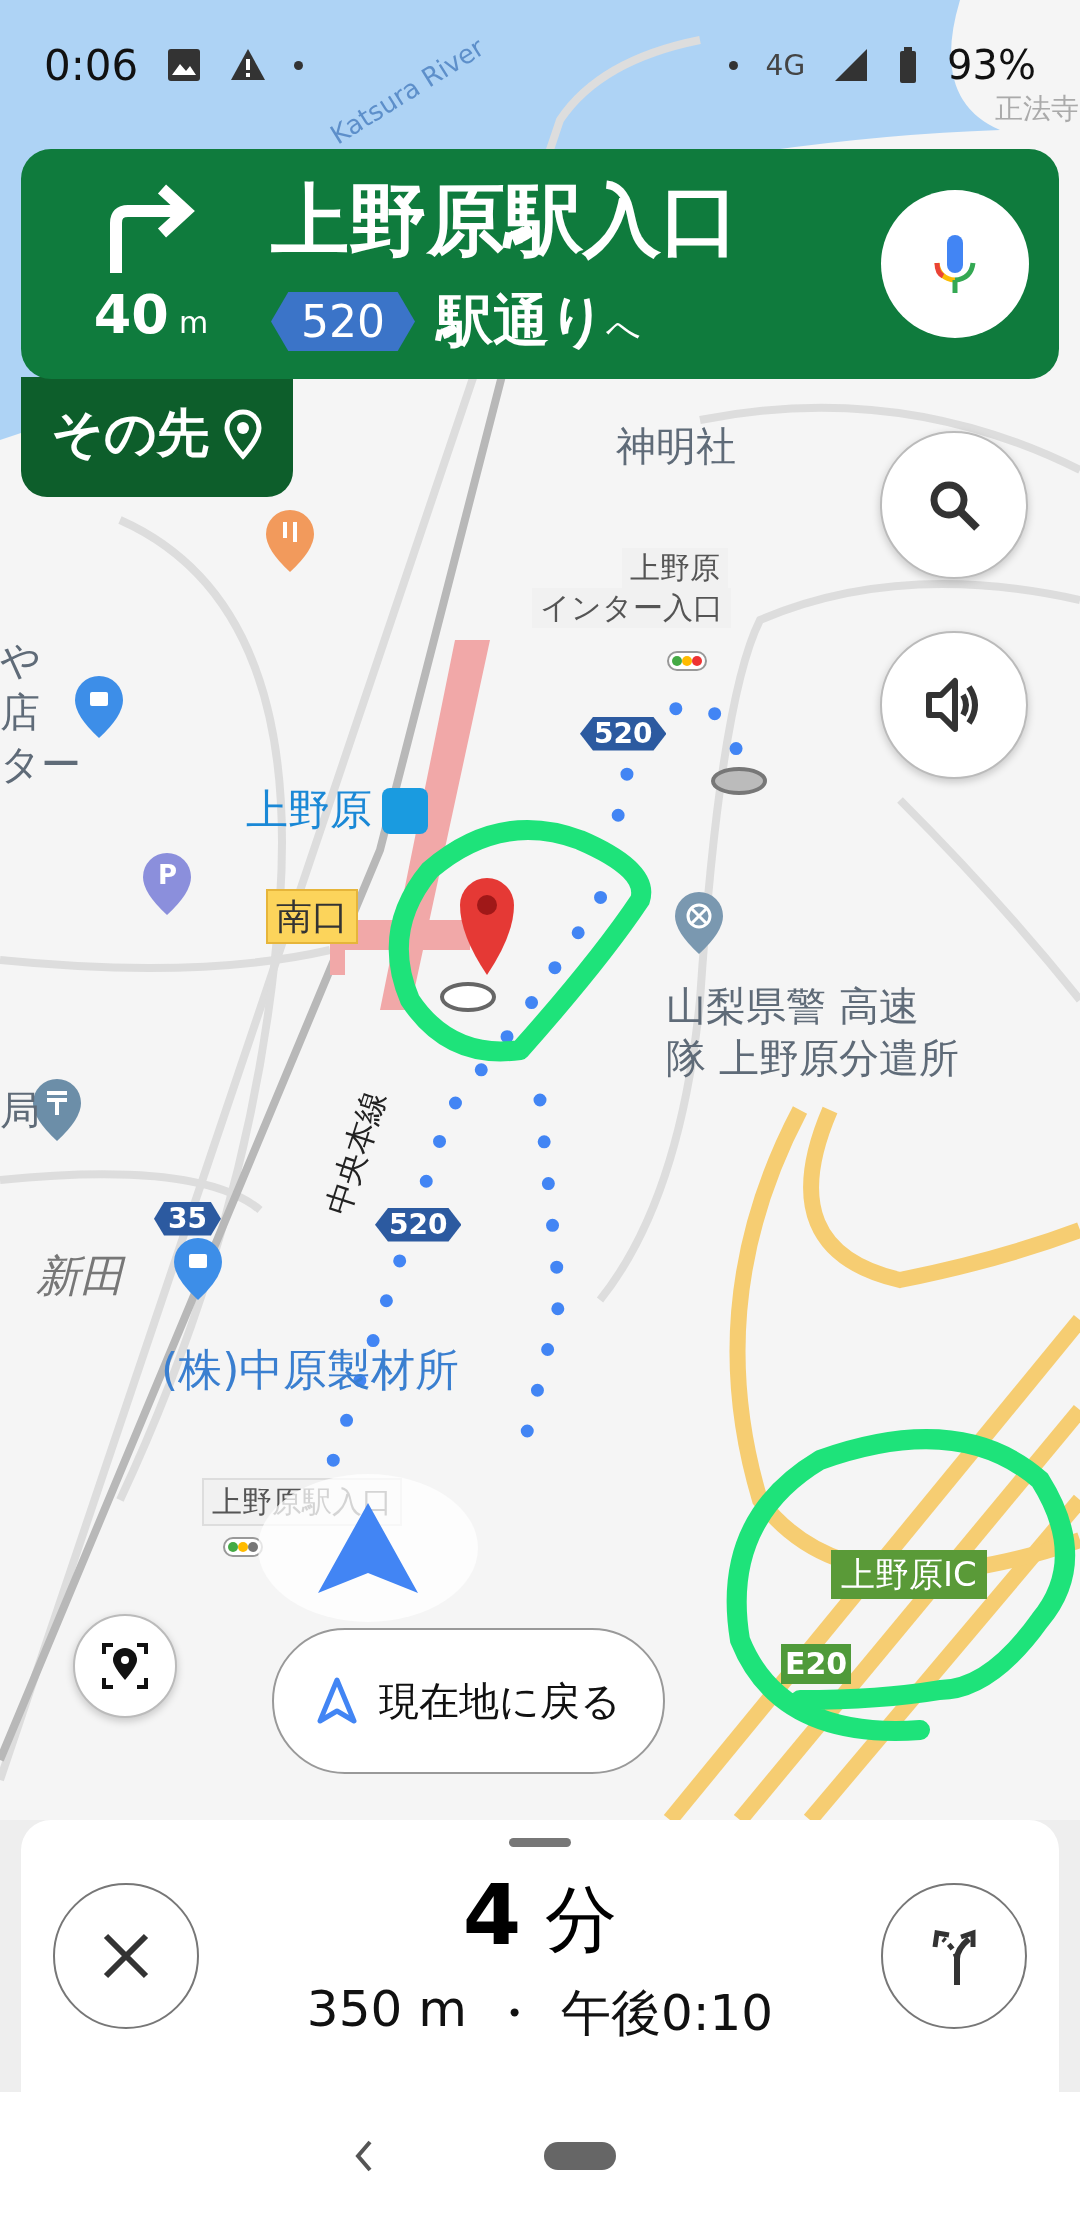 Image resolution: width=1080 pixels, height=2220 pixels. What do you see at coordinates (816, 1664) in the screenshot?
I see `expressway-label: E20` at bounding box center [816, 1664].